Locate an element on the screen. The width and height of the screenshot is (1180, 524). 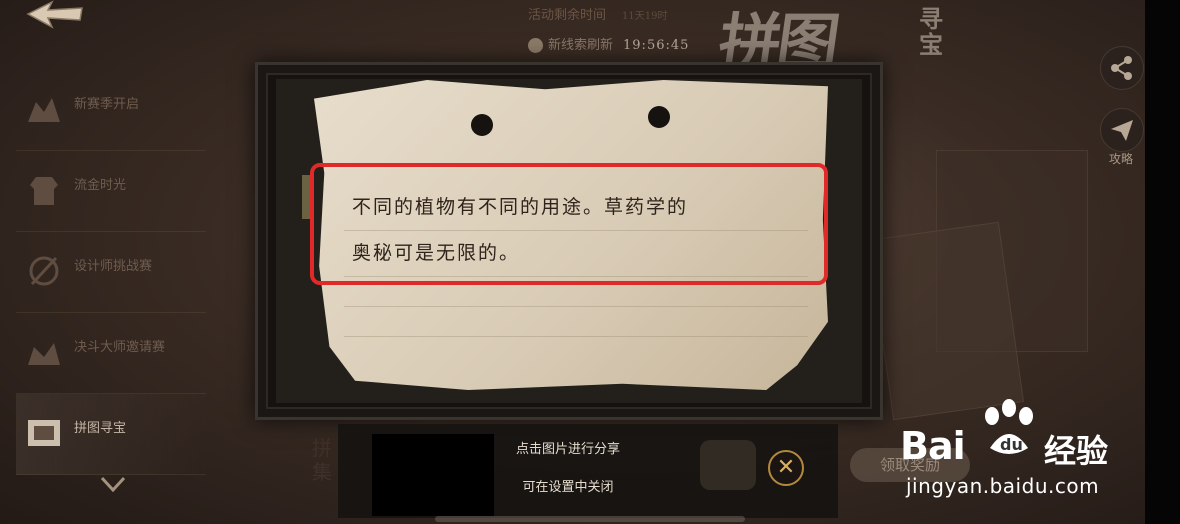
puzzle-icon is located at coordinates (44, 433).